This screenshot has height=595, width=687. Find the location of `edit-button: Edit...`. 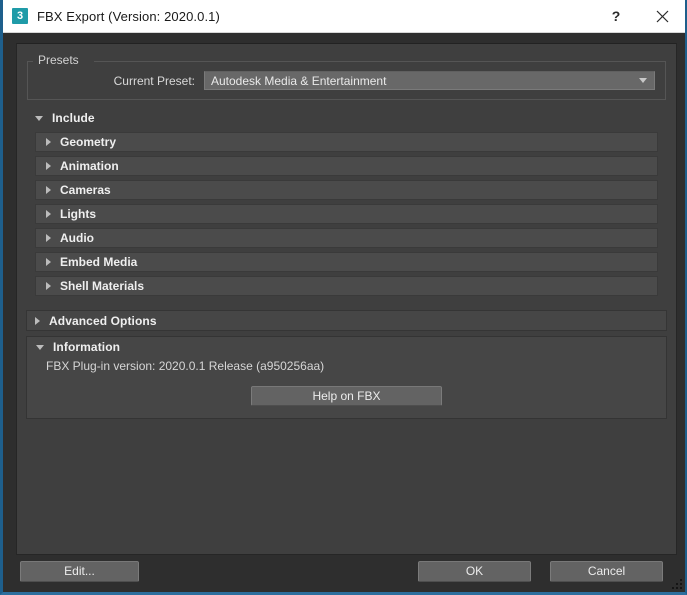

edit-button: Edit... is located at coordinates (79, 571).